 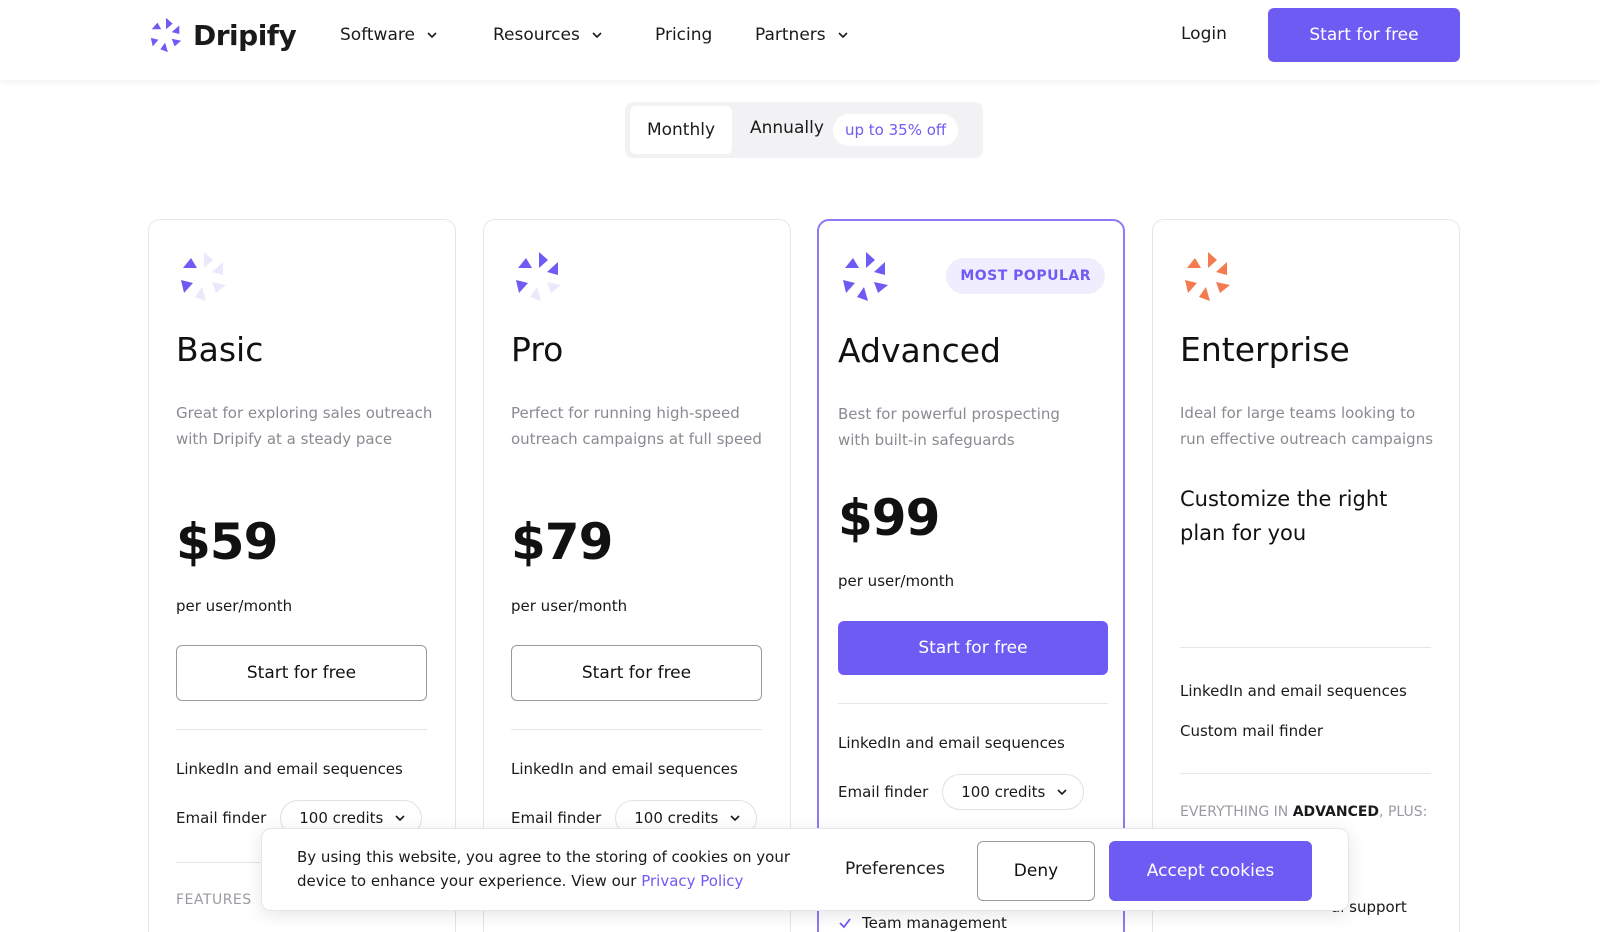 I want to click on nav-partners: Partners, so click(x=802, y=35).